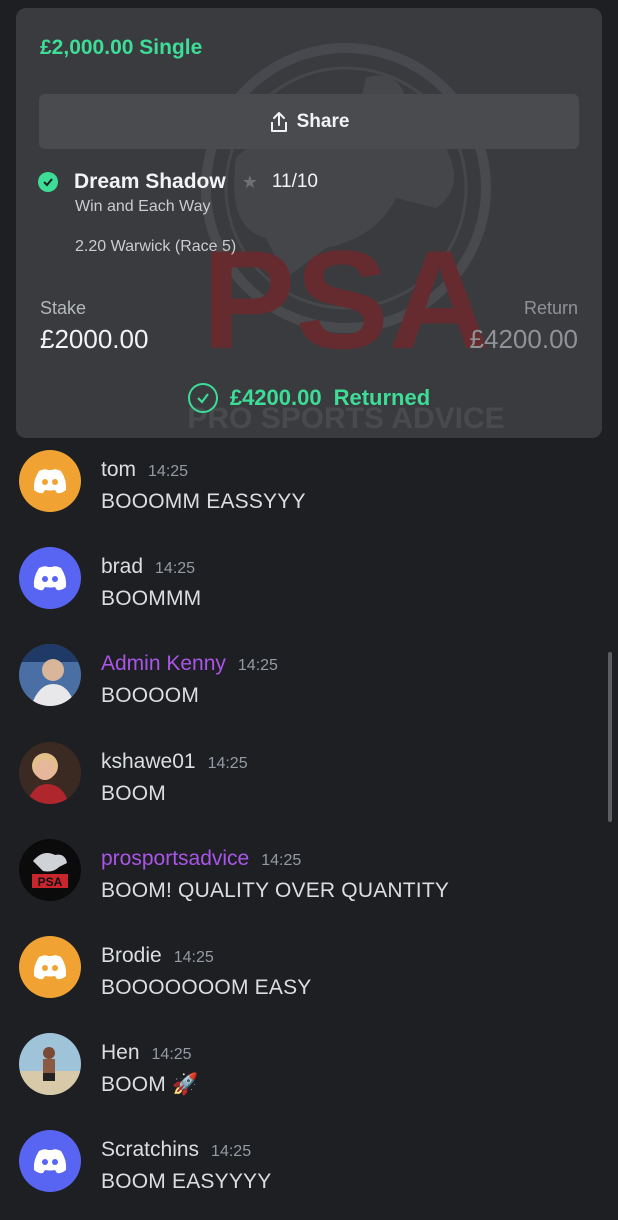 The height and width of the screenshot is (1220, 618). Describe the element at coordinates (150, 695) in the screenshot. I see `message-text: BOOOOM` at that location.